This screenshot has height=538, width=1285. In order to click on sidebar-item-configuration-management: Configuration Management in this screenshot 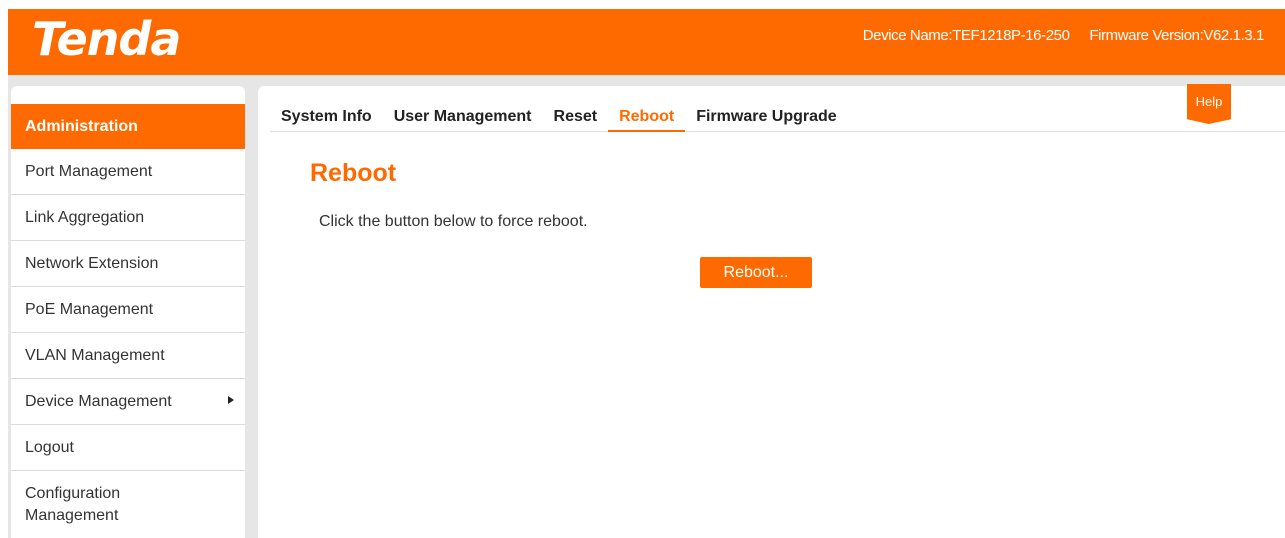, I will do `click(86, 504)`.